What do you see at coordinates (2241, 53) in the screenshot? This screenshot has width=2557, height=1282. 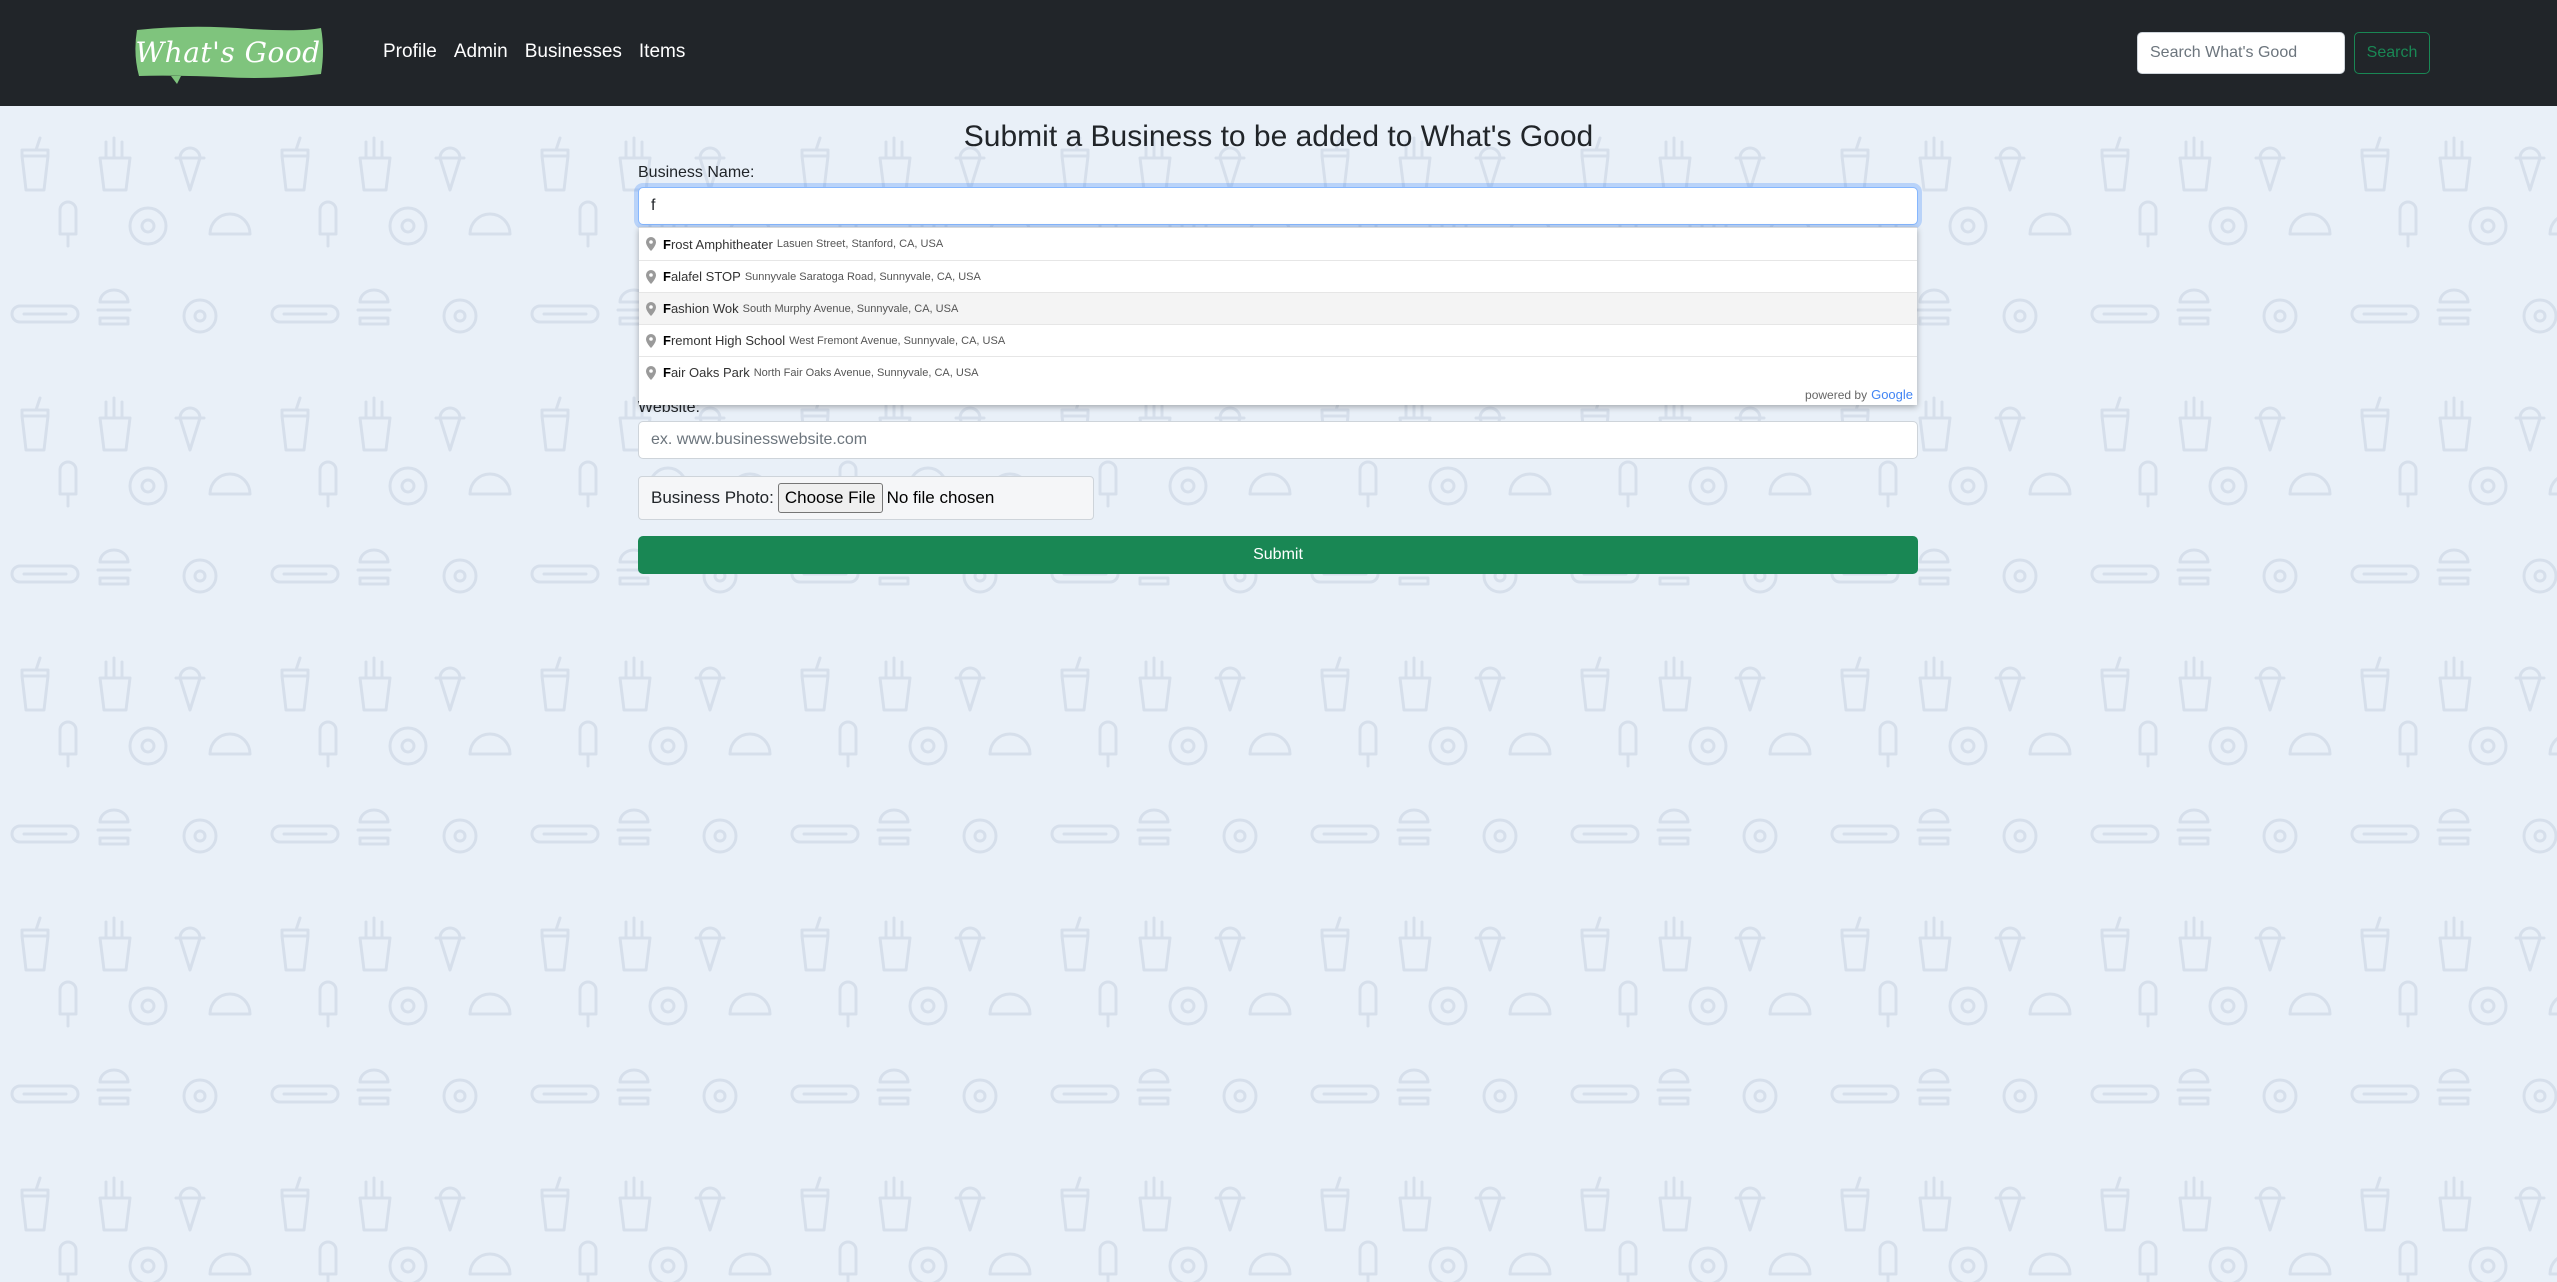 I see `search-input` at bounding box center [2241, 53].